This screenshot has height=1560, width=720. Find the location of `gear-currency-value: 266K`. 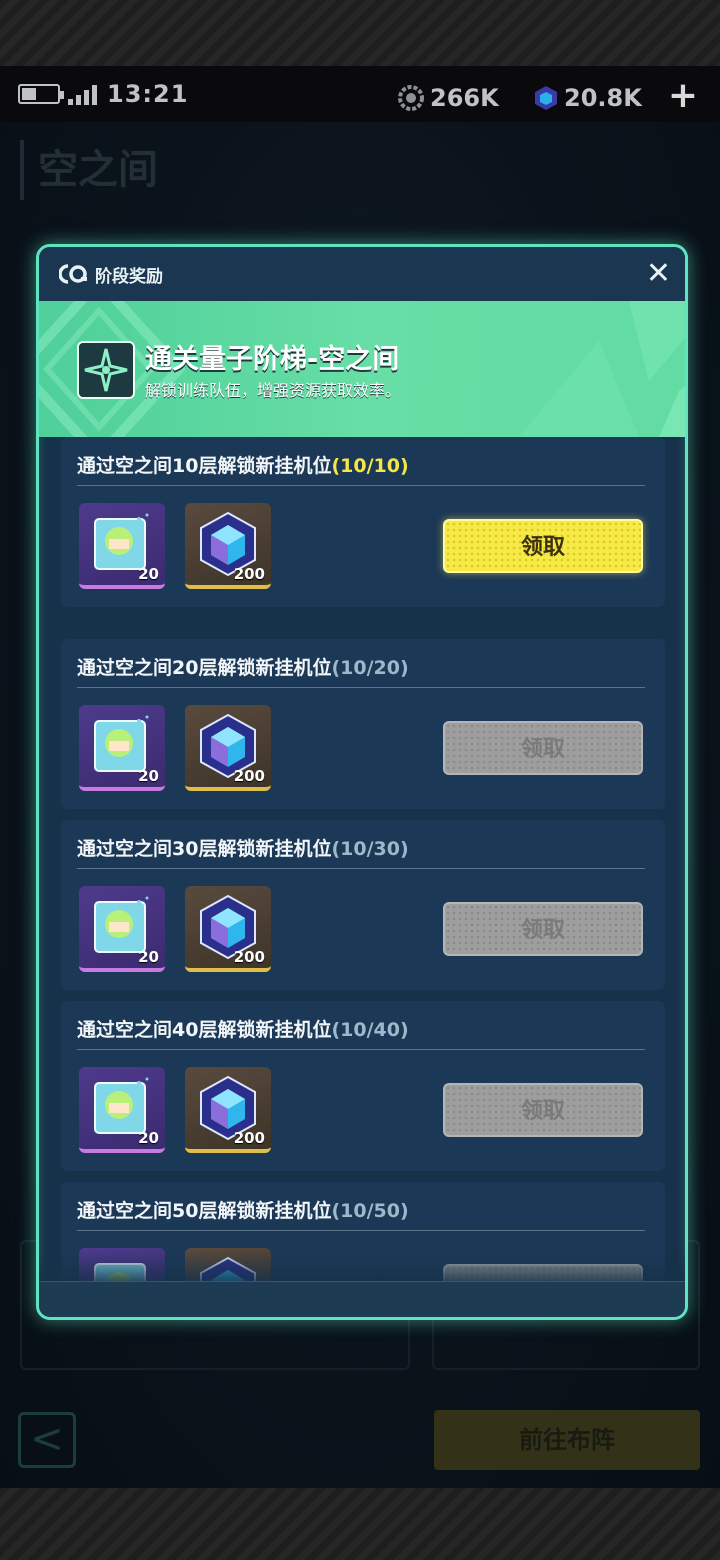

gear-currency-value: 266K is located at coordinates (464, 98).